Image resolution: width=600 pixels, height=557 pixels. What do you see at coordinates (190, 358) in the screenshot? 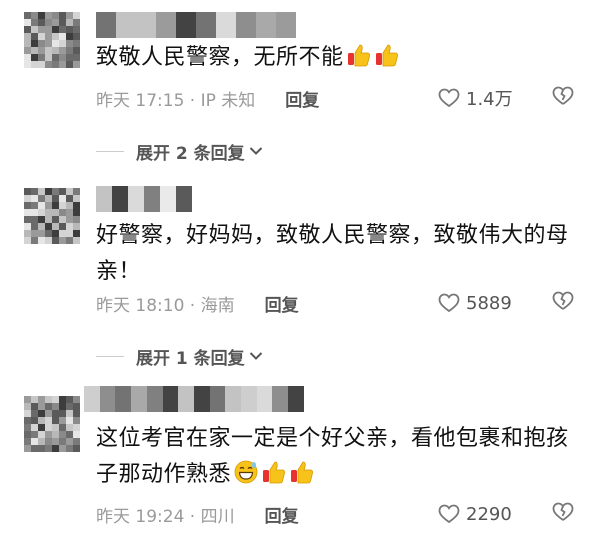
I see `expand-replies-label: 展开 1 条回复` at bounding box center [190, 358].